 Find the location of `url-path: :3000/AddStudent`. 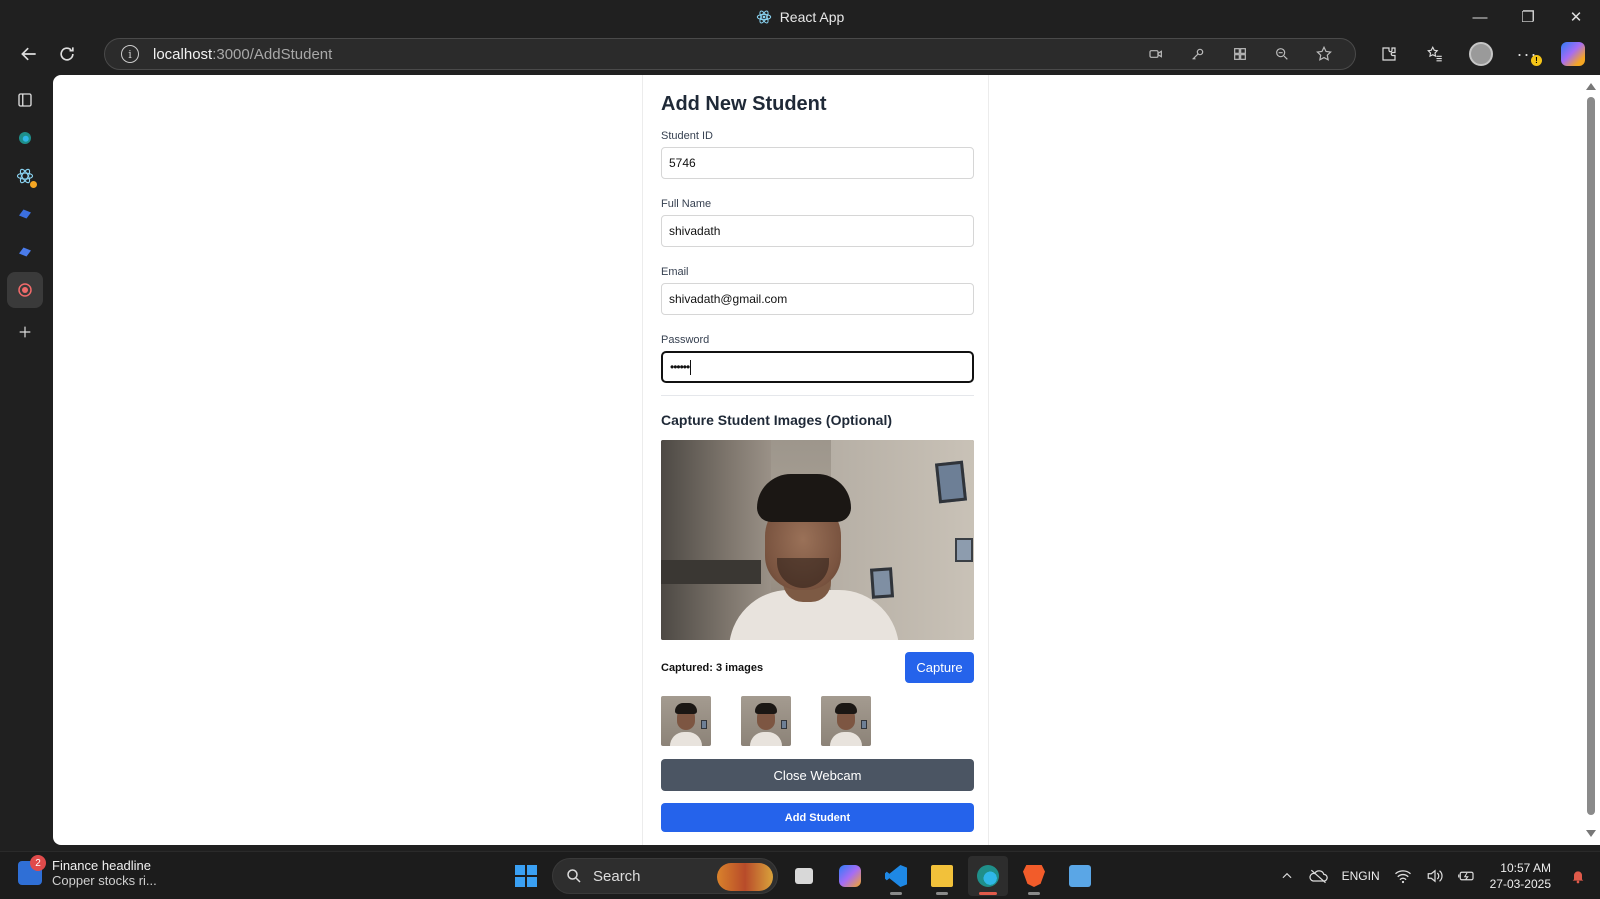

url-path: :3000/AddStudent is located at coordinates (272, 54).